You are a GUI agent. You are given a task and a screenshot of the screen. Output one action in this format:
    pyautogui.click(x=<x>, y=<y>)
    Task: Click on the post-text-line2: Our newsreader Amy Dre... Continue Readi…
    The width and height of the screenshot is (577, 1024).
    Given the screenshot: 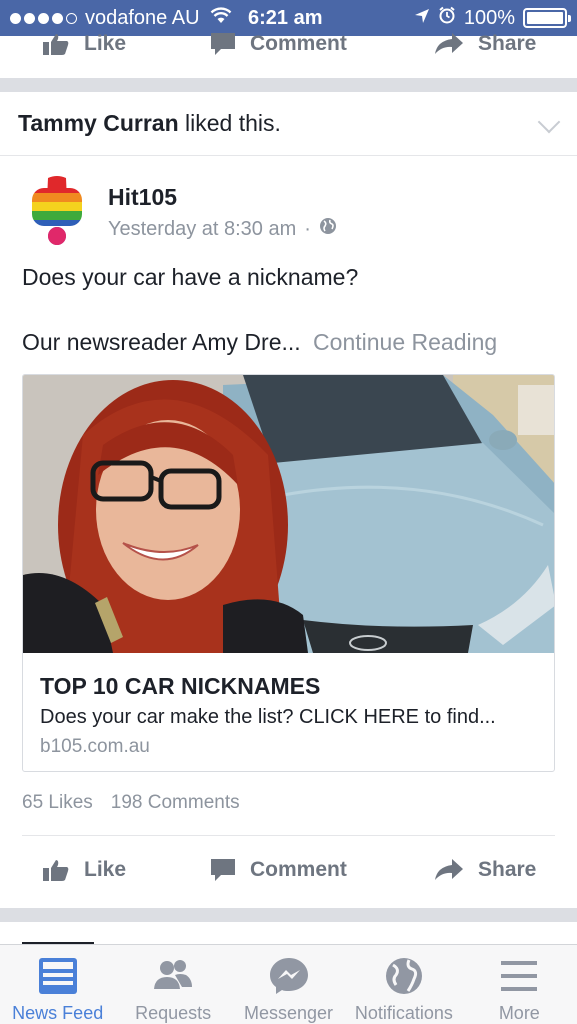 What is the action you would take?
    pyautogui.click(x=259, y=342)
    